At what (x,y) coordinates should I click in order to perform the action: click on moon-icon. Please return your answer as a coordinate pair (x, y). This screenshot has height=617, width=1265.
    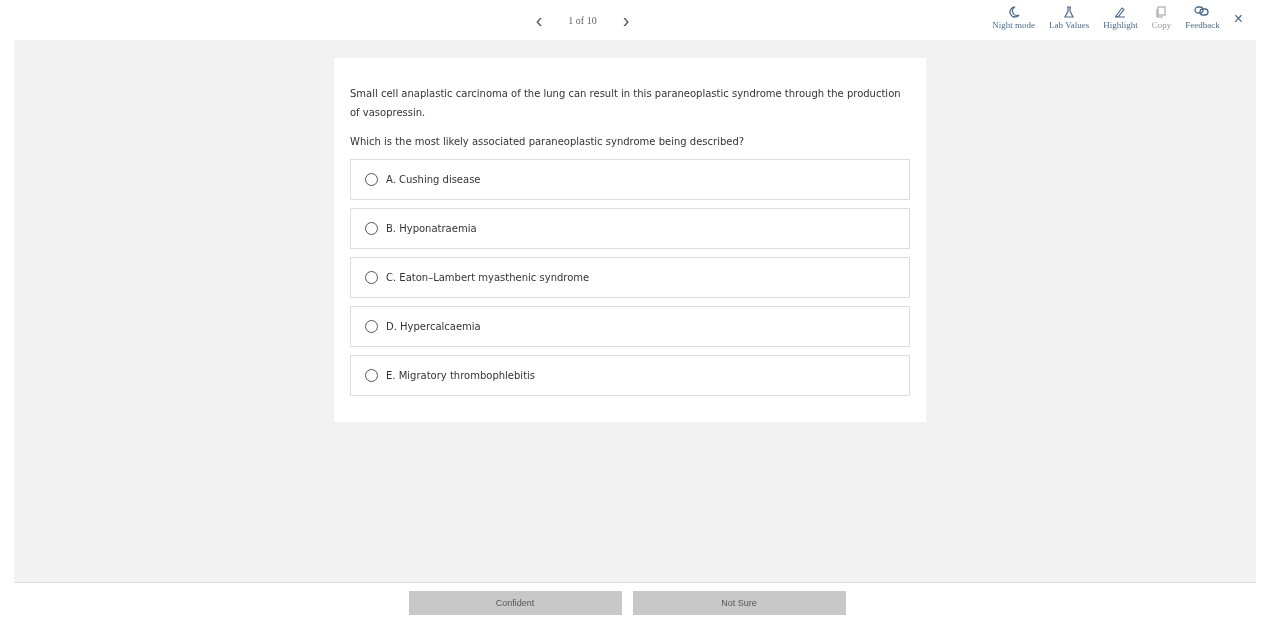
    Looking at the image, I should click on (1013, 12).